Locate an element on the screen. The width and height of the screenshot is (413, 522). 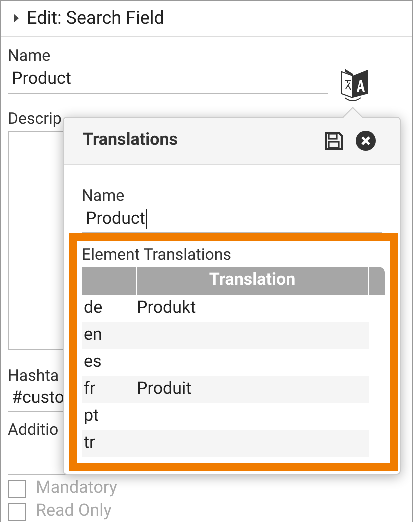
translate-icon is located at coordinates (355, 85).